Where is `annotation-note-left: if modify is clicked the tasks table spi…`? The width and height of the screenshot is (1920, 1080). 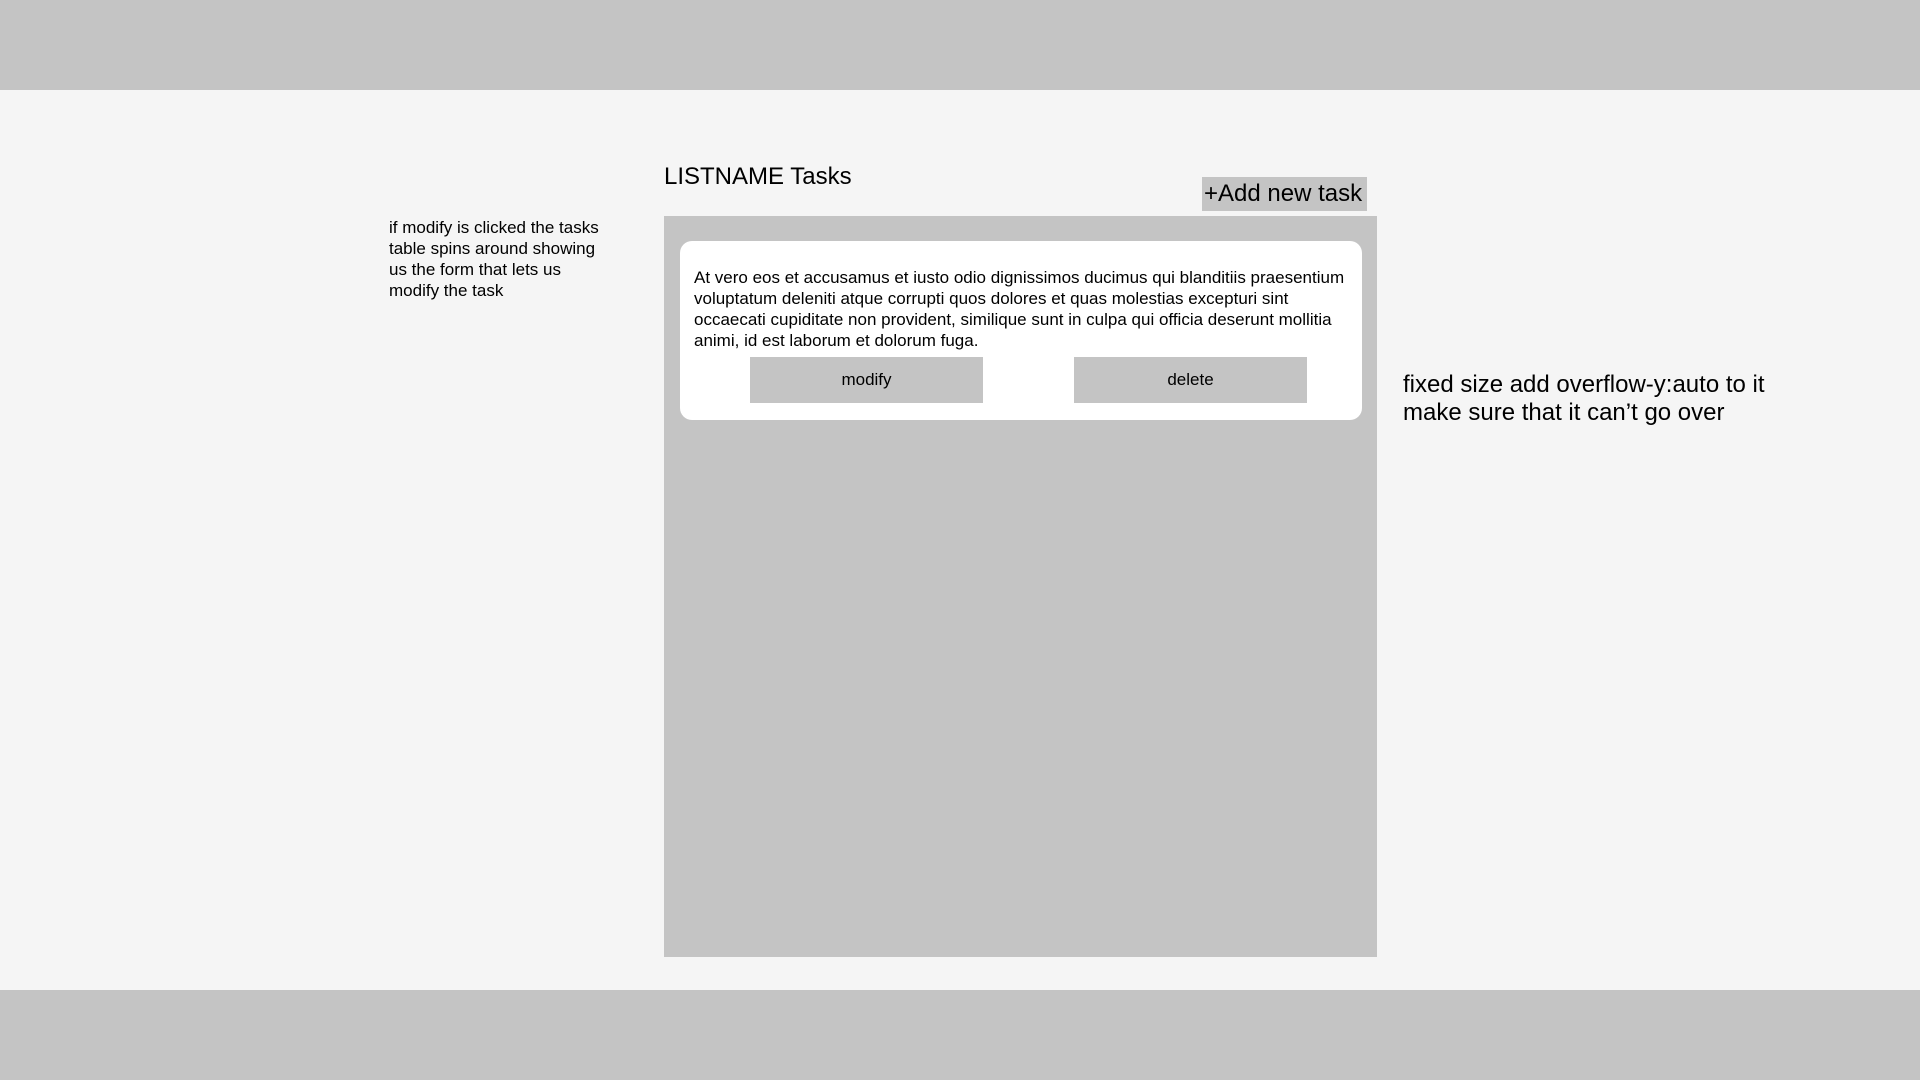 annotation-note-left: if modify is clicked the tasks table spi… is located at coordinates (494, 259).